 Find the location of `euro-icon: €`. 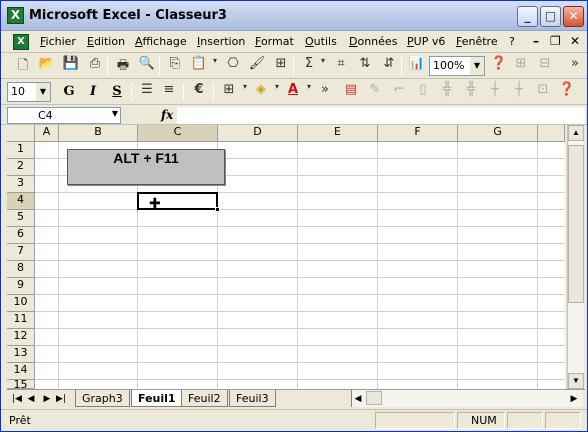

euro-icon: € is located at coordinates (199, 92).